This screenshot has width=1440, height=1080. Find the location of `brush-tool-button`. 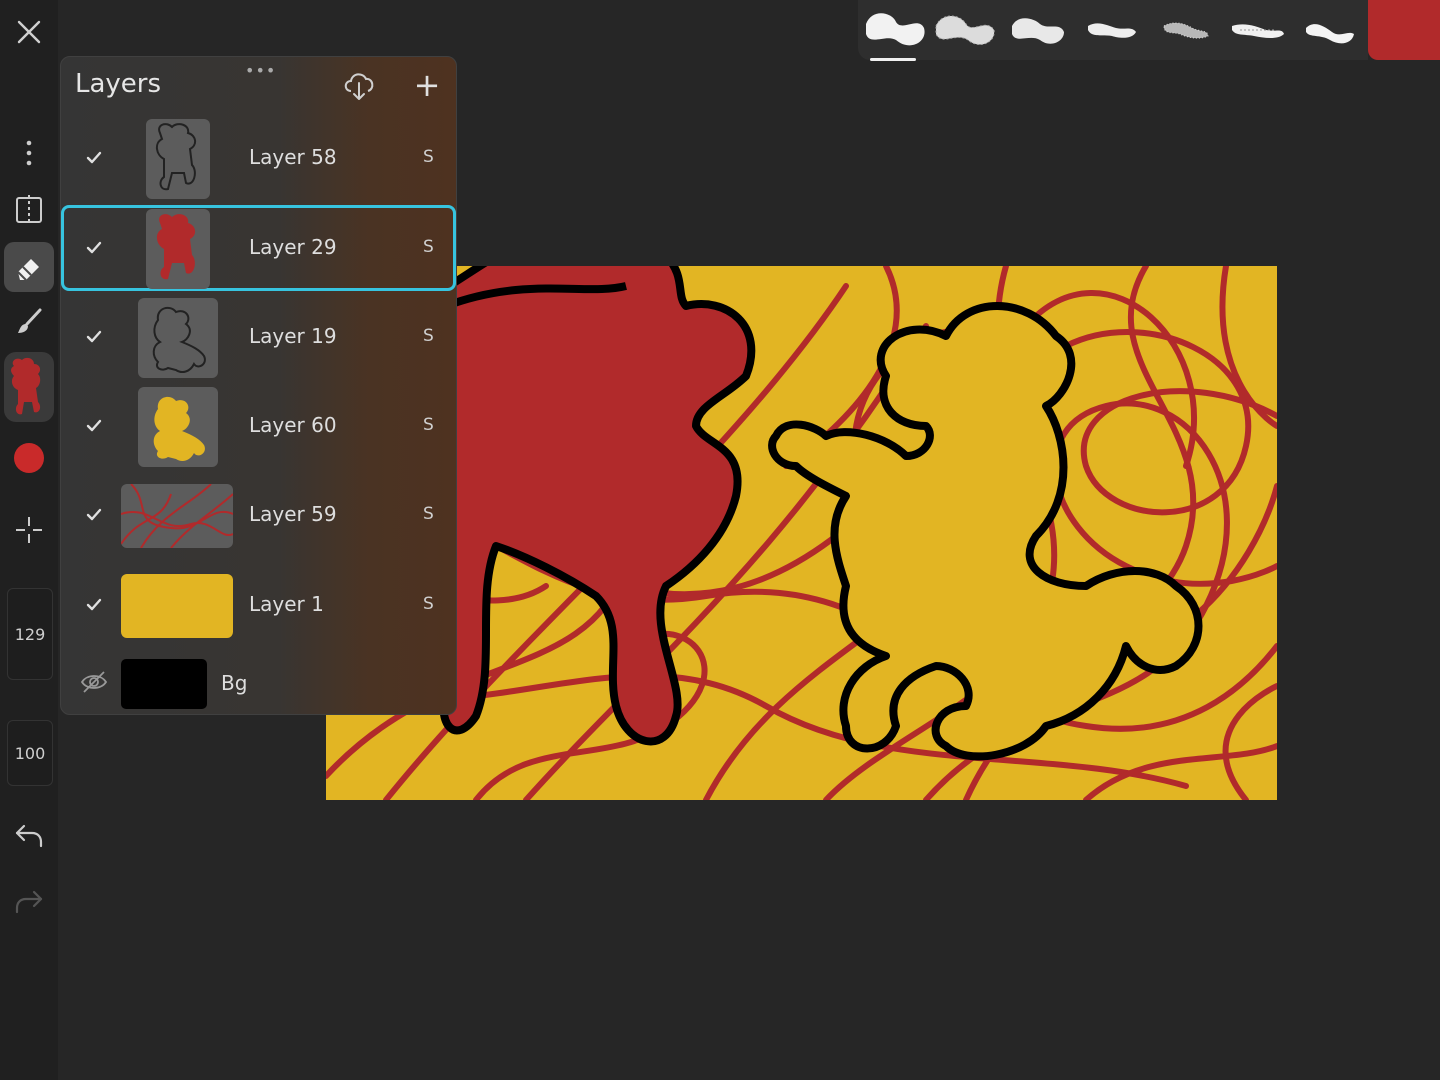

brush-tool-button is located at coordinates (29, 322).